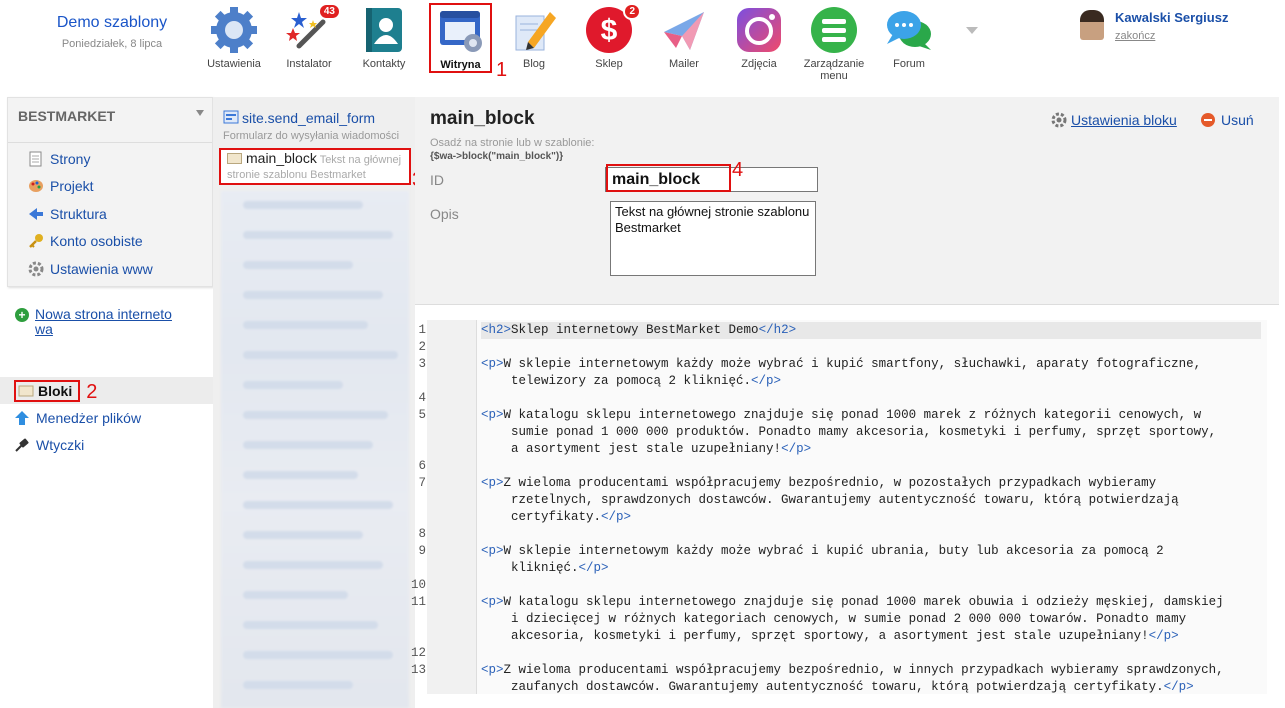 This screenshot has height=708, width=1285. What do you see at coordinates (422, 330) in the screenshot?
I see `line-number: 1` at bounding box center [422, 330].